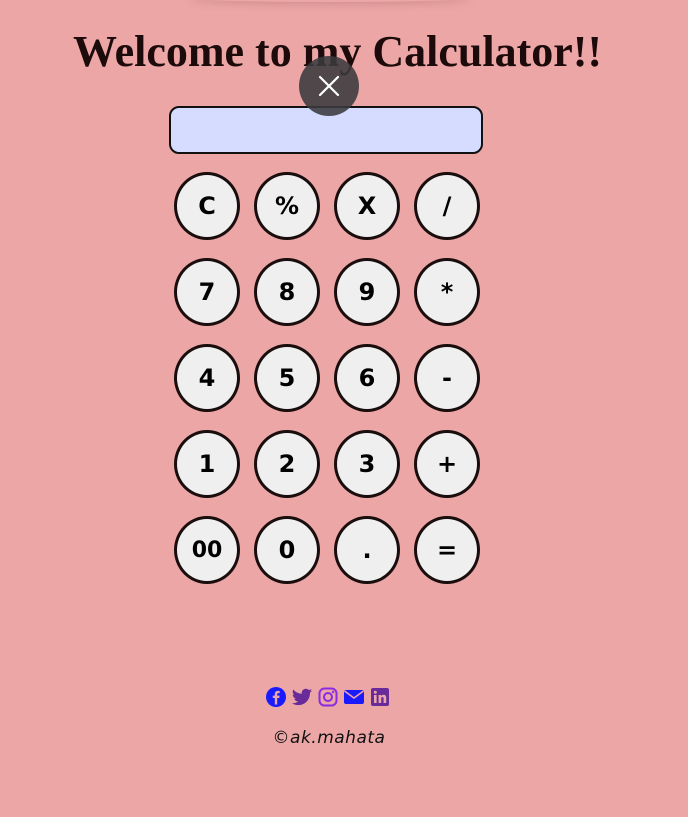 The image size is (688, 817). I want to click on close-icon, so click(329, 86).